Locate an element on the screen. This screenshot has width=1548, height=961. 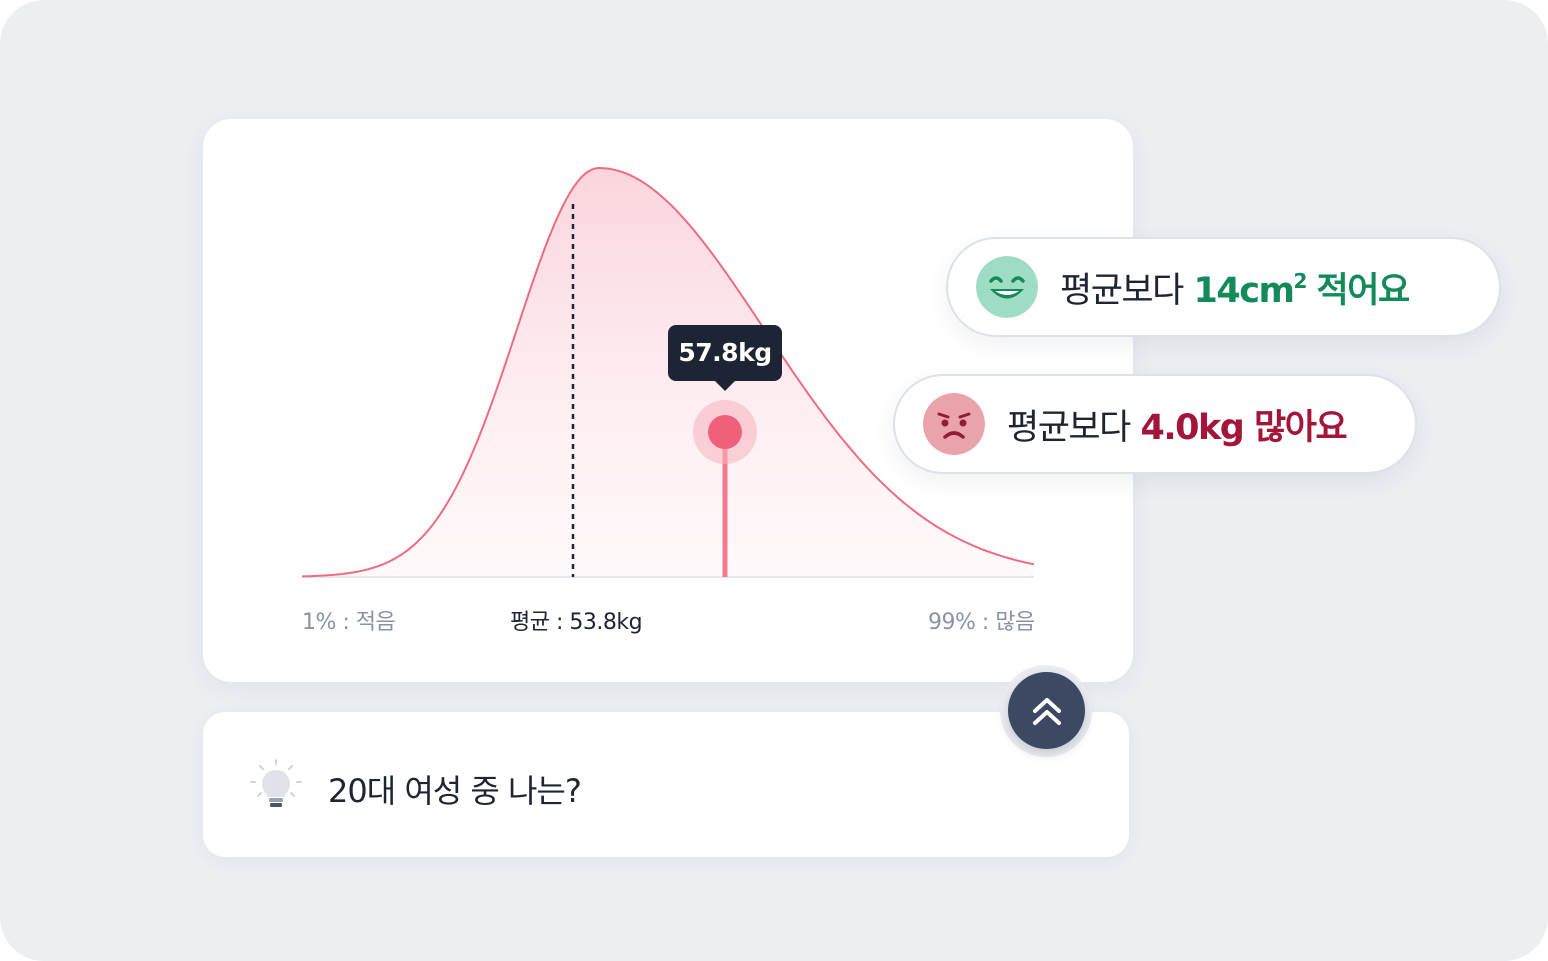
double-chevron-up-icon is located at coordinates (1046, 711).